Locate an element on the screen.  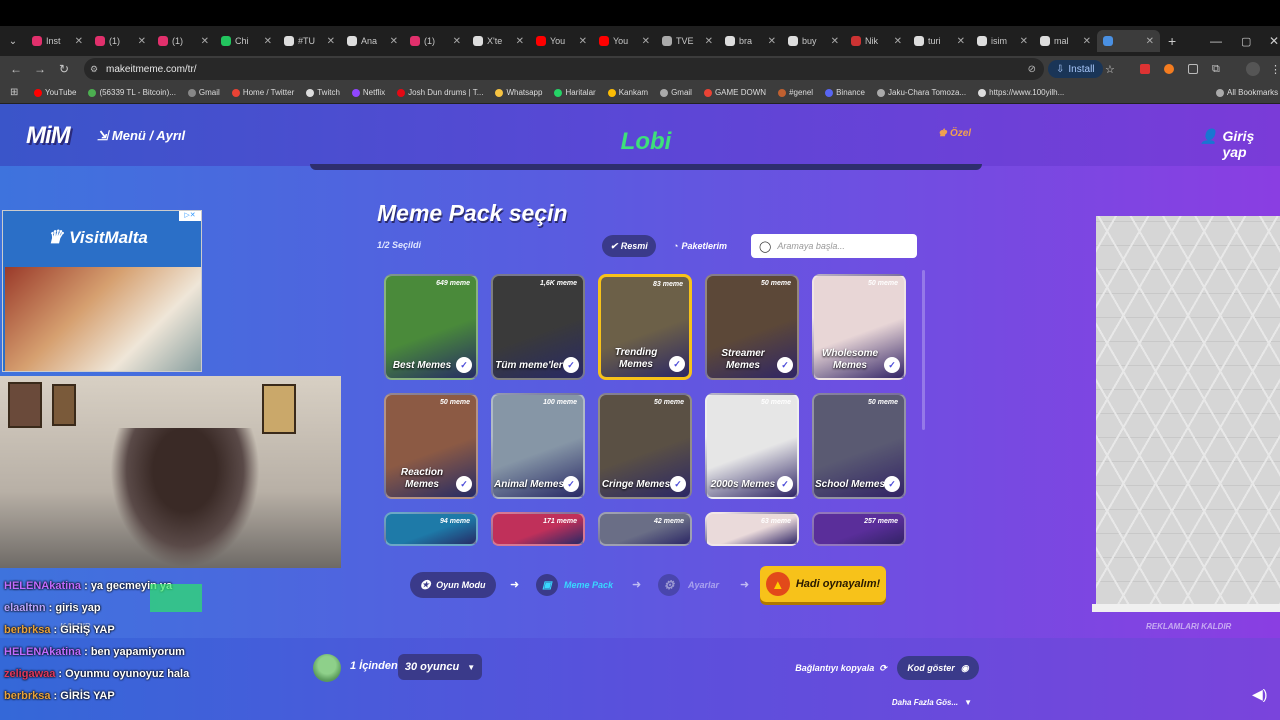
close-window-button: ✕ is located at coordinates (1274, 41).